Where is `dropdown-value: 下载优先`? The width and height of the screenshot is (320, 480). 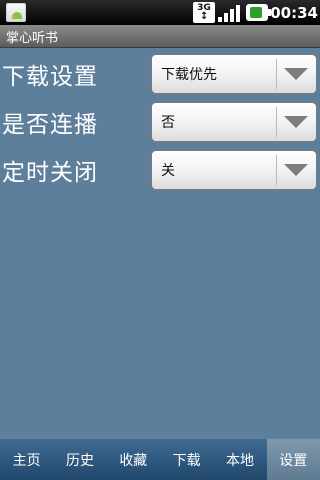
dropdown-value: 下载优先 is located at coordinates (189, 75).